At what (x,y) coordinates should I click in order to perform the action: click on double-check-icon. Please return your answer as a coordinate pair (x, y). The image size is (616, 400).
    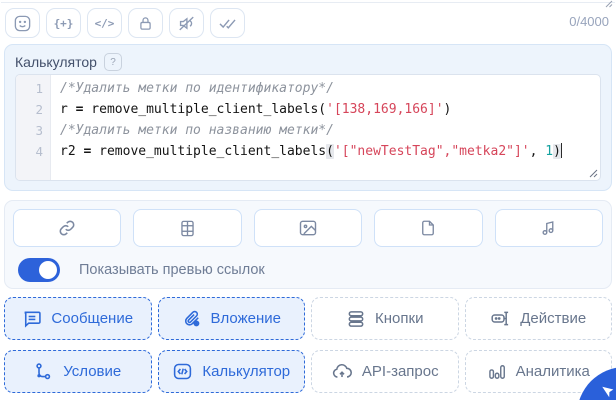
    Looking at the image, I should click on (227, 23).